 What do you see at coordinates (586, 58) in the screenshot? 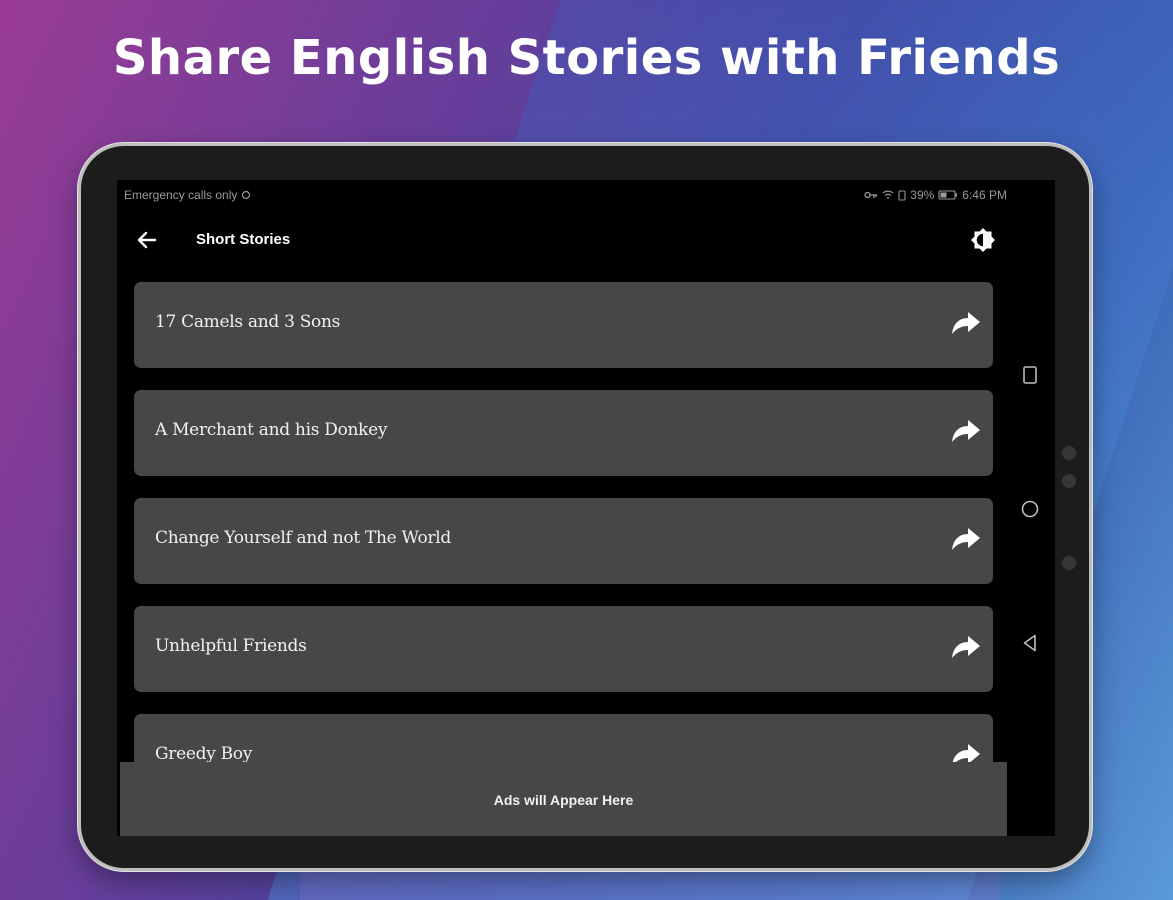
I see `promo-headline: Share English Stories with Friends` at bounding box center [586, 58].